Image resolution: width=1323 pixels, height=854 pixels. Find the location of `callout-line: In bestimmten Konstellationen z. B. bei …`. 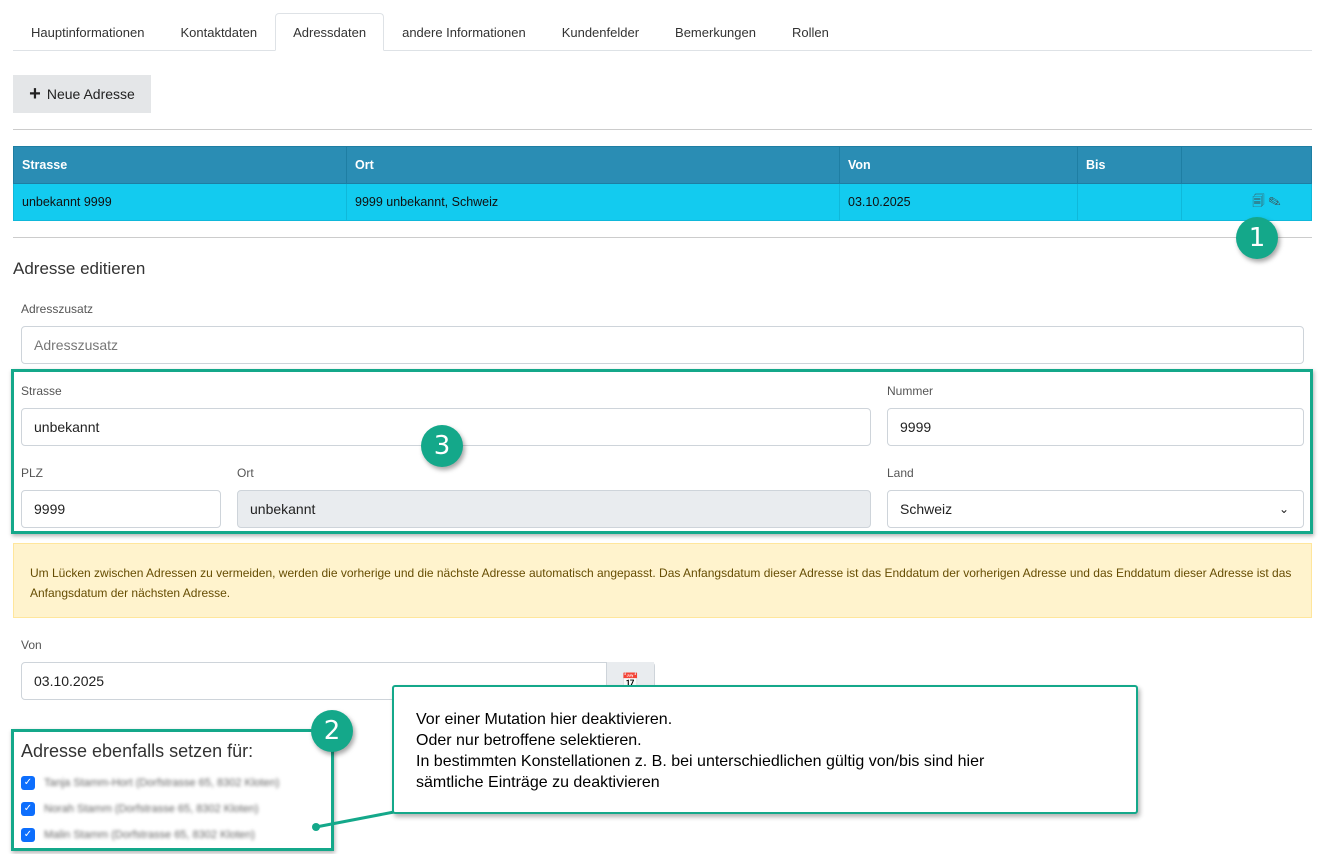

callout-line: In bestimmten Konstellationen z. B. bei … is located at coordinates (700, 761).